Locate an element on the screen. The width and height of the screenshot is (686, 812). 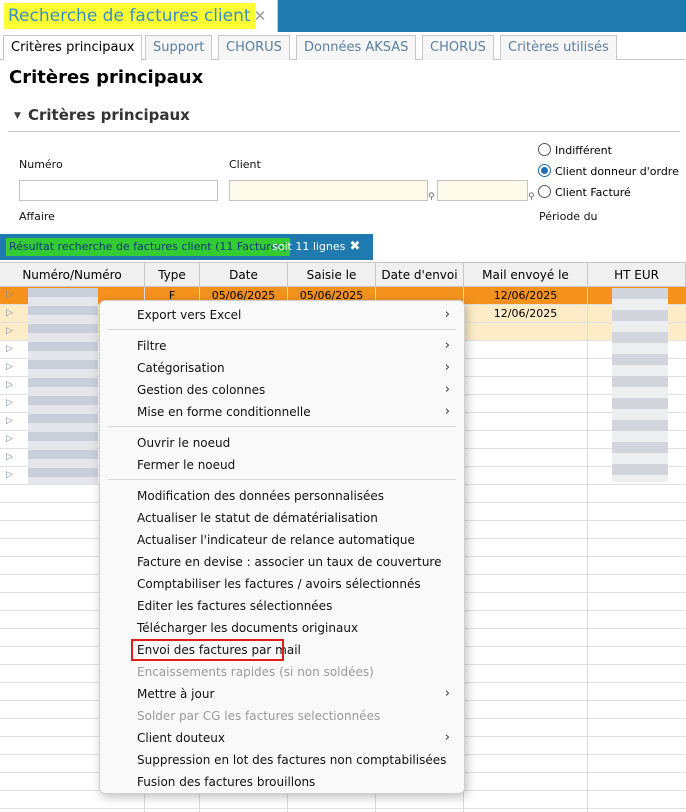
lookup-icon-2: ⚲ is located at coordinates (531, 197).